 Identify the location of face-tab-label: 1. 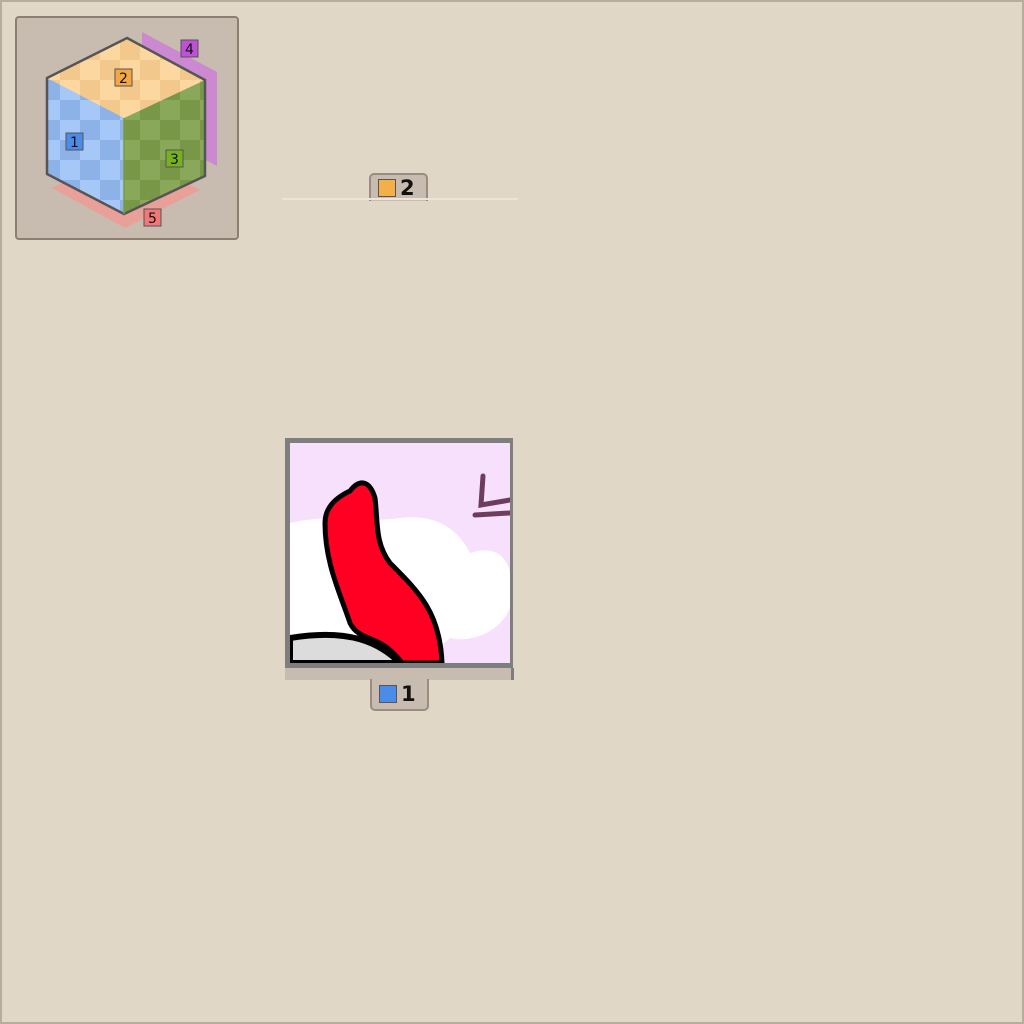
(408, 694).